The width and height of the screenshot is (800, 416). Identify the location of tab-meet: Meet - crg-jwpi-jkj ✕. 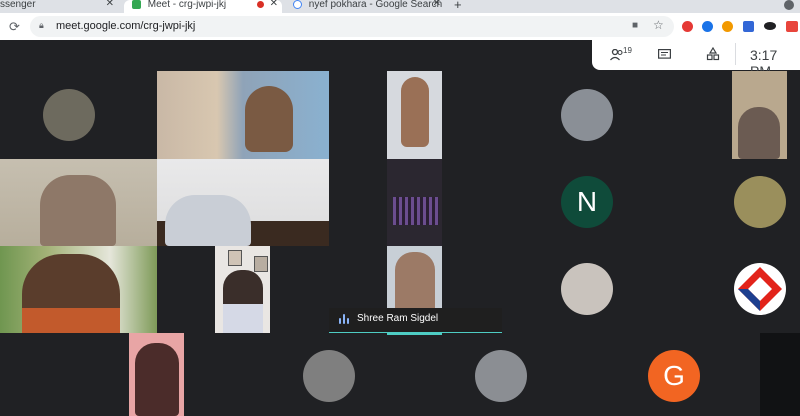
(203, 6).